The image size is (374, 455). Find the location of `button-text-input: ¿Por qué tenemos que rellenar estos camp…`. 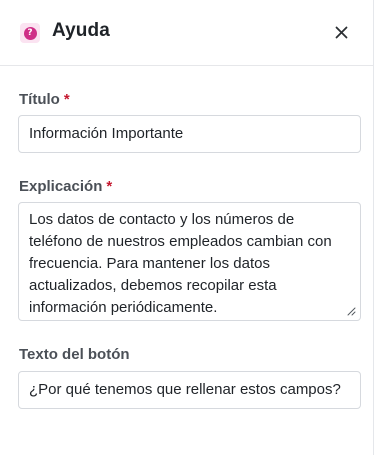

button-text-input: ¿Por qué tenemos que rellenar estos camp… is located at coordinates (189, 390).